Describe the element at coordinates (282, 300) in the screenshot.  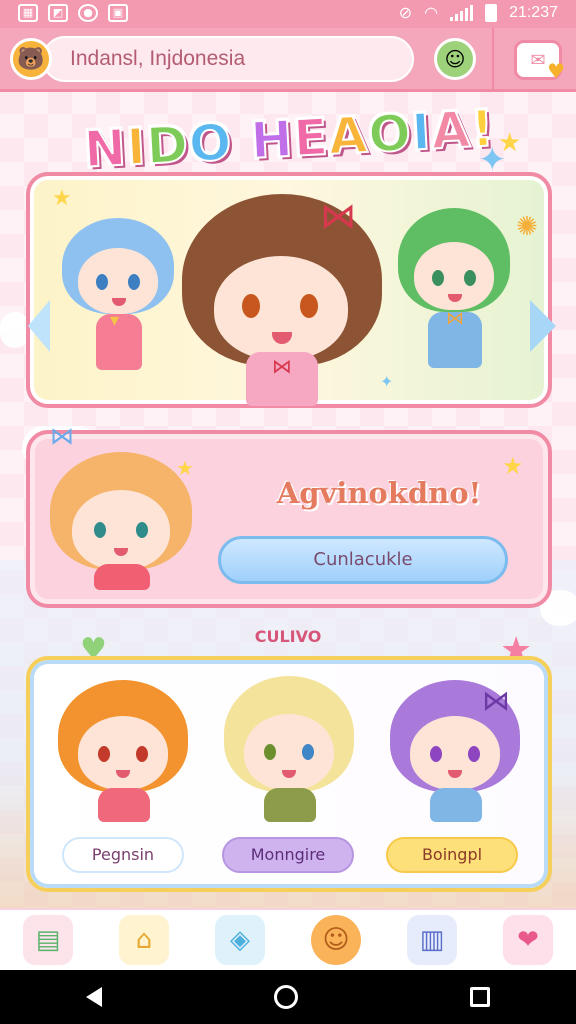
I see `chibi-brown-hair-girl: ⋈ ⋈` at that location.